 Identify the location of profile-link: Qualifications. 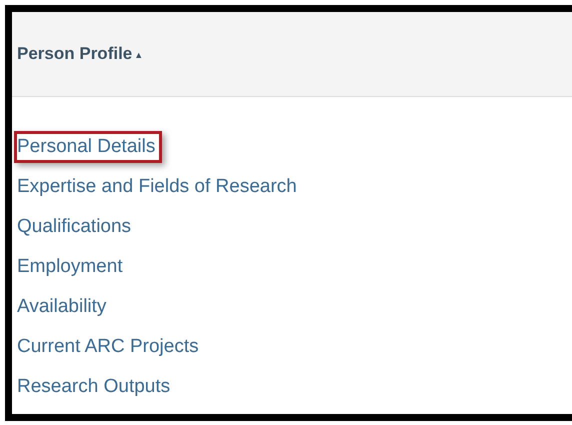
(76, 227).